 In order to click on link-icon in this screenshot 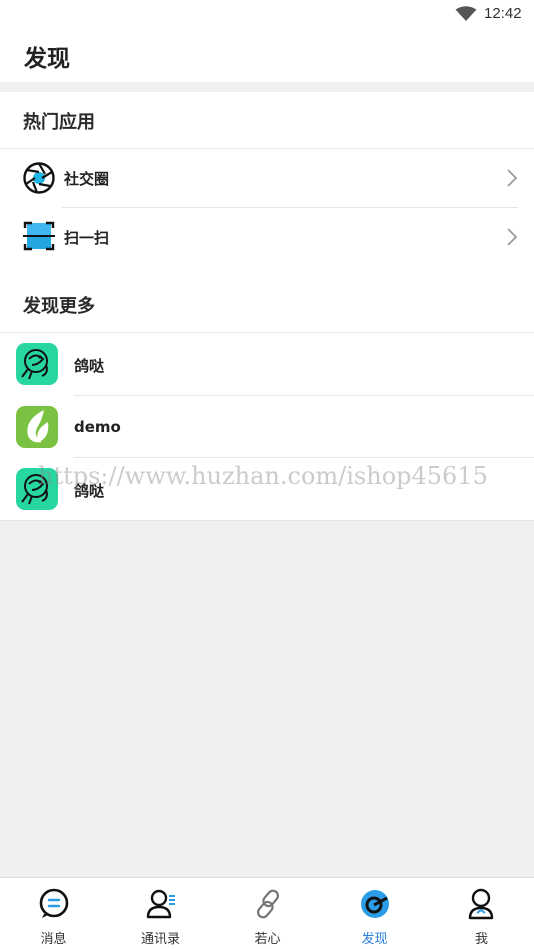, I will do `click(268, 904)`.